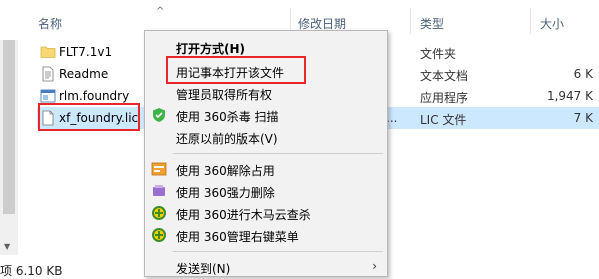 The height and width of the screenshot is (279, 599). I want to click on menu-item-label: 还原以前的版本(V), so click(227, 139).